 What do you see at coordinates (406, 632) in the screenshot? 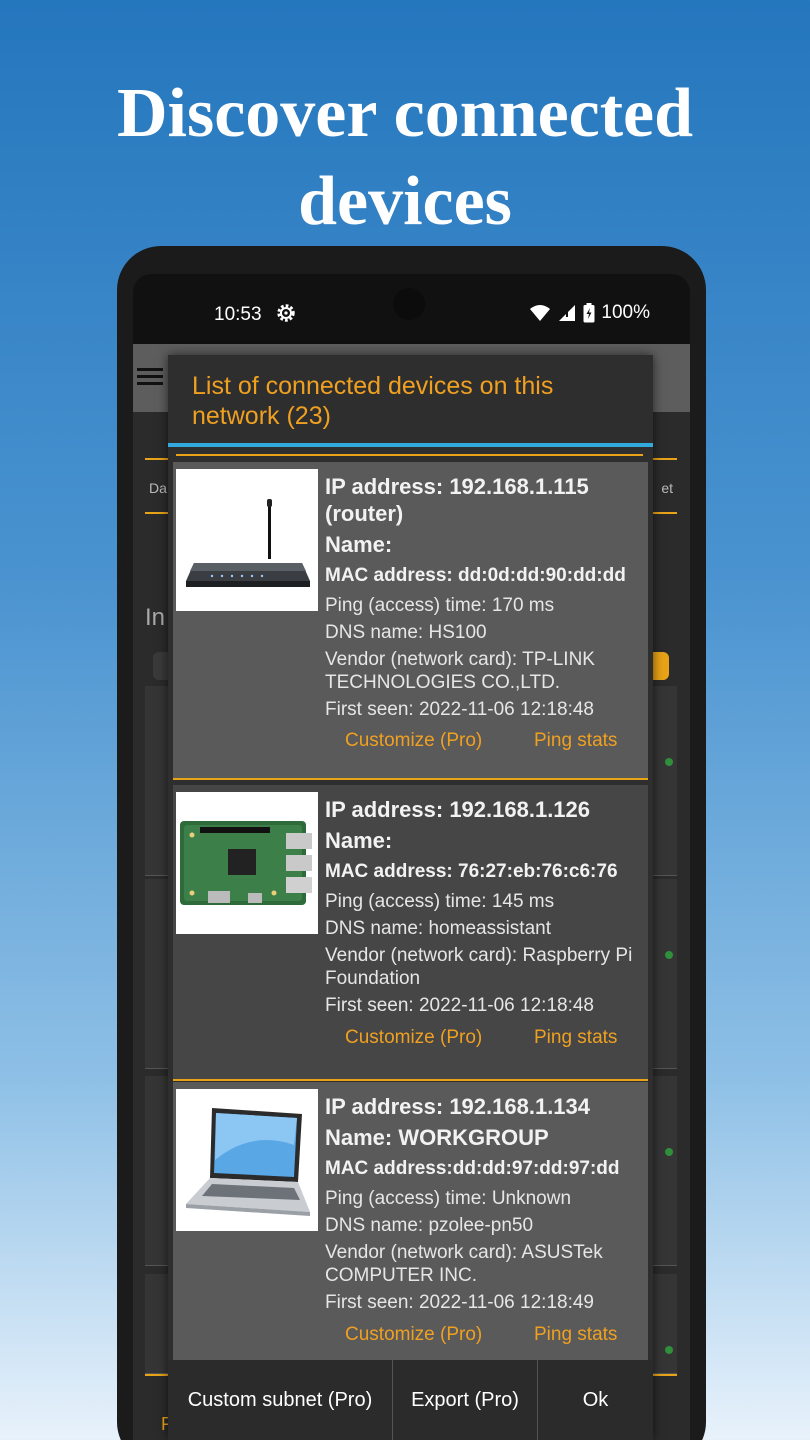
I see `device-dns: DNS name: HS100` at bounding box center [406, 632].